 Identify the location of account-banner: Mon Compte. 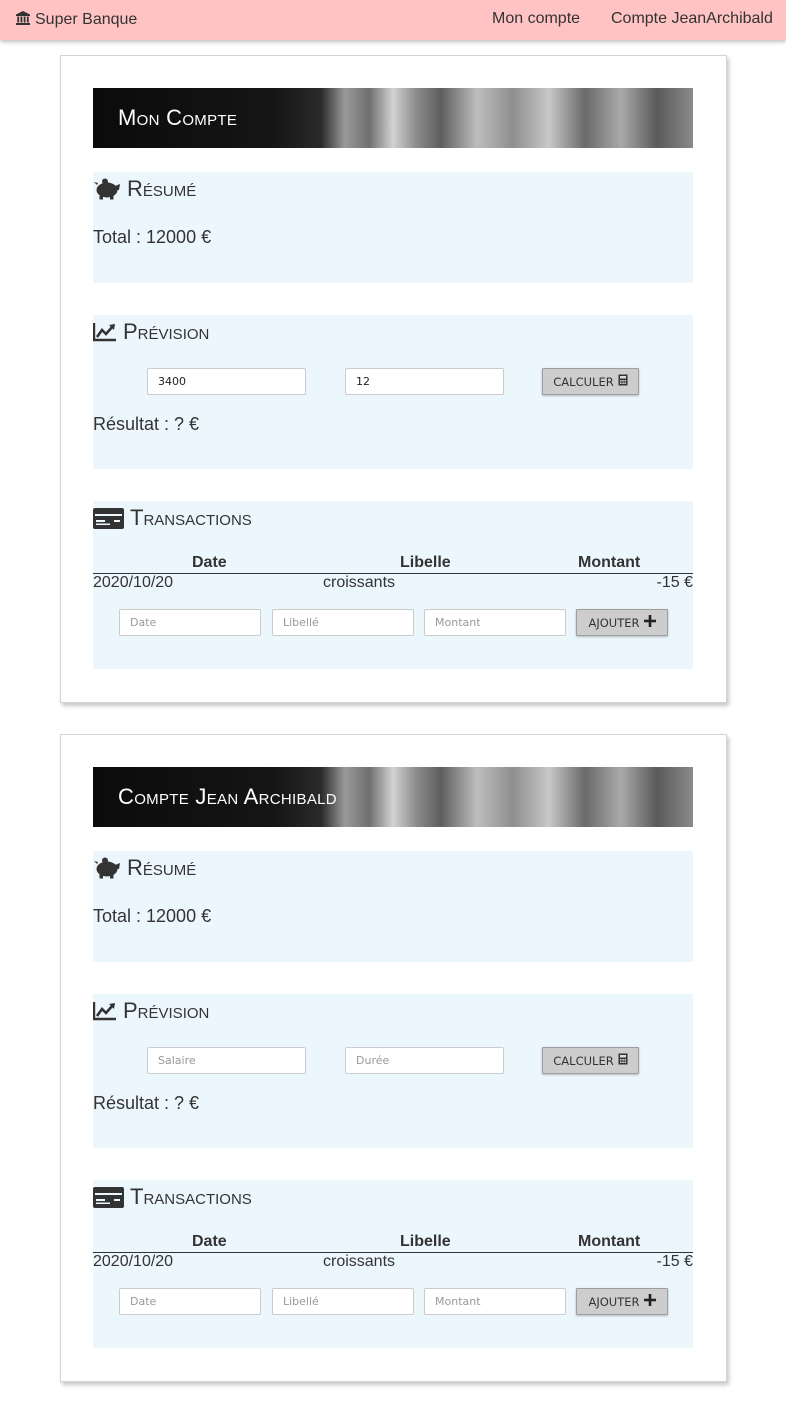
(393, 118).